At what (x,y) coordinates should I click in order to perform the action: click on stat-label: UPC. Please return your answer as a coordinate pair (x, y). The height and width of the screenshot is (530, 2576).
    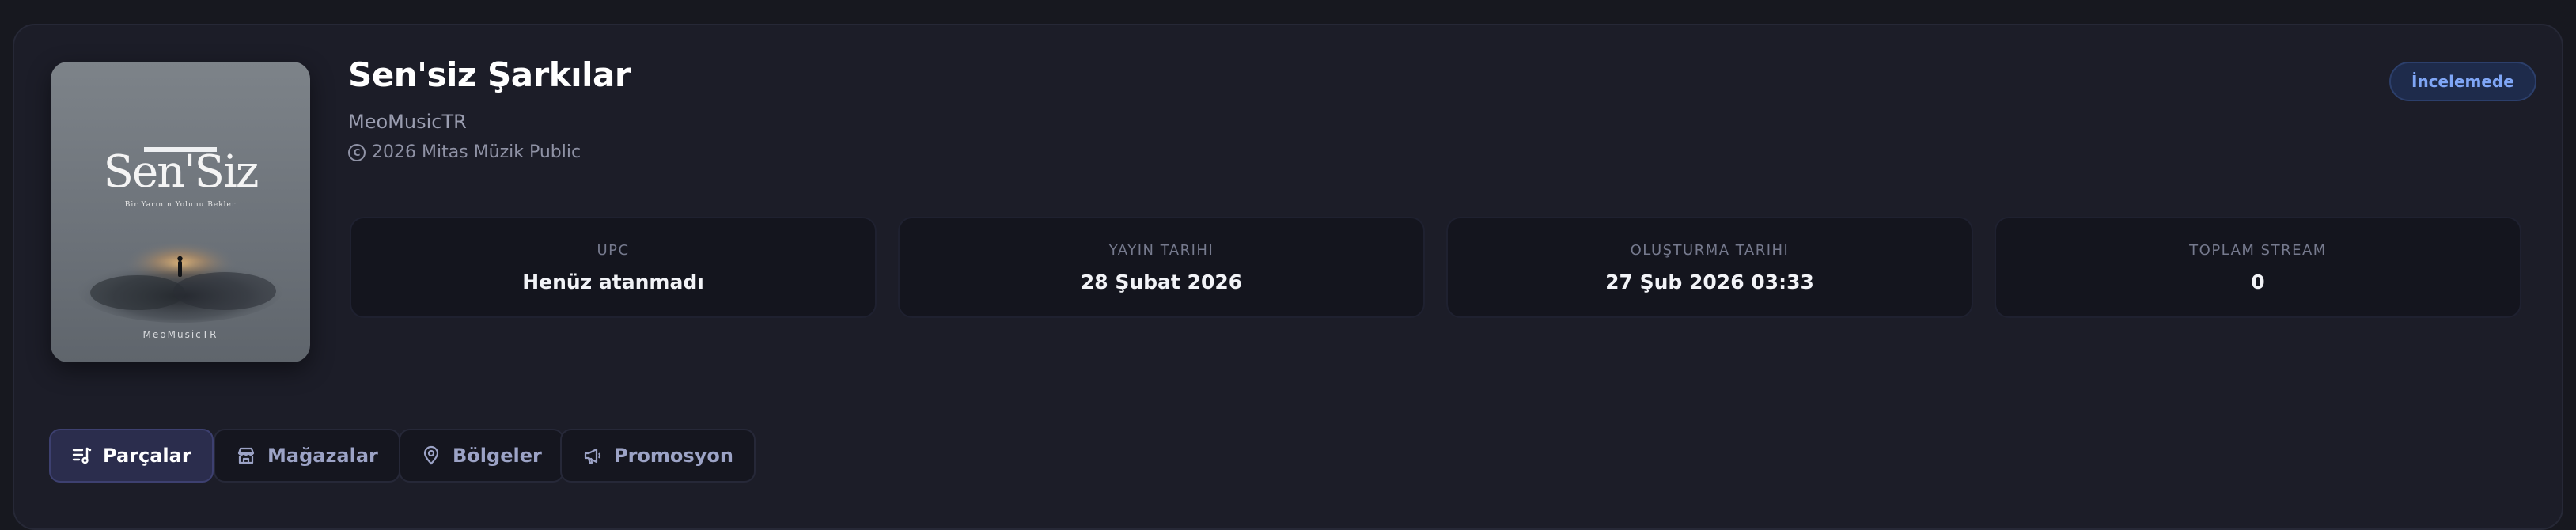
    Looking at the image, I should click on (613, 250).